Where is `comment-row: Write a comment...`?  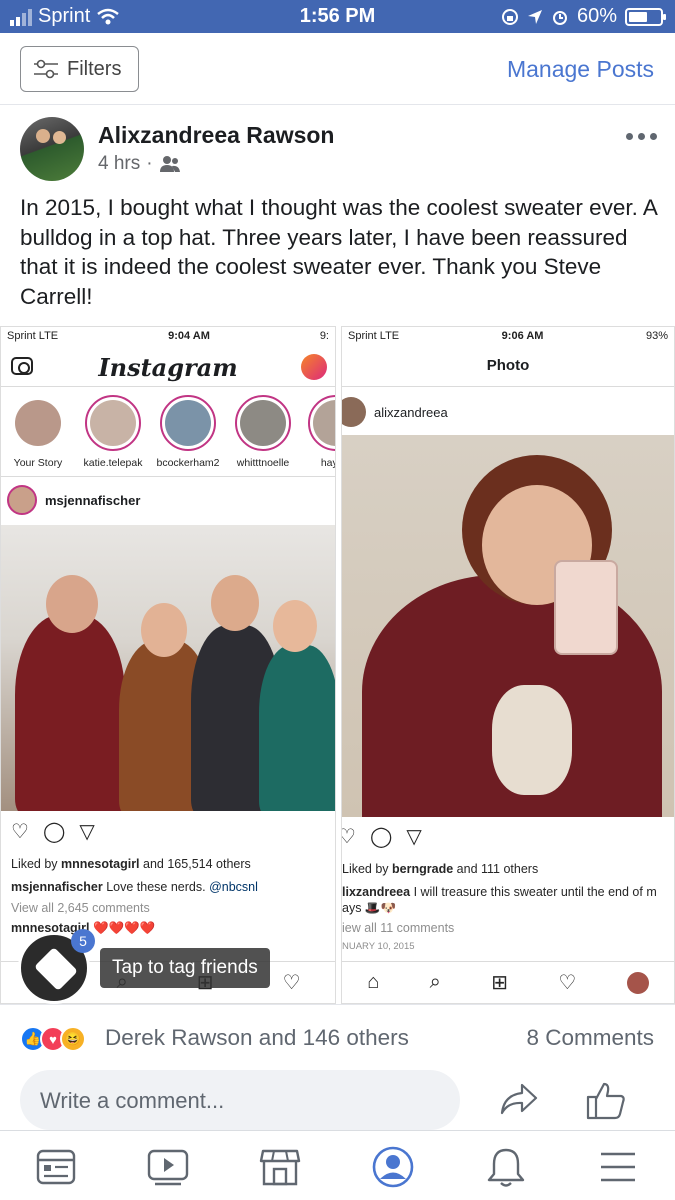 comment-row: Write a comment... is located at coordinates (337, 1100).